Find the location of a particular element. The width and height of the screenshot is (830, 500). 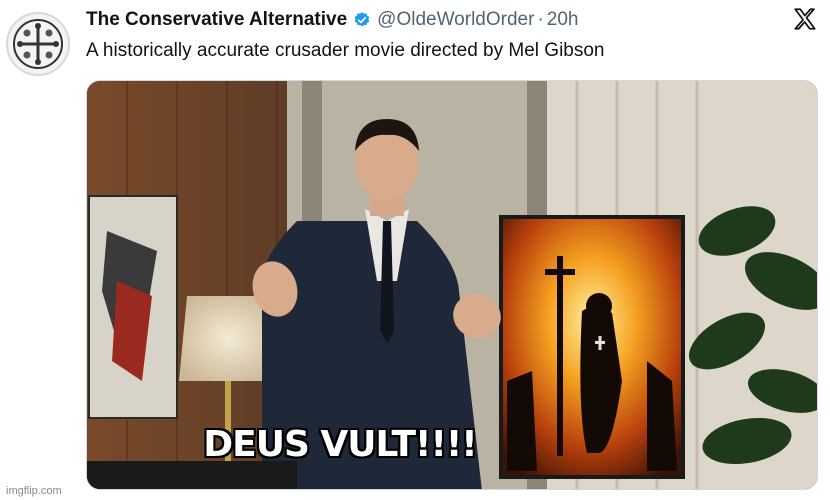

avatar is located at coordinates (38, 44).